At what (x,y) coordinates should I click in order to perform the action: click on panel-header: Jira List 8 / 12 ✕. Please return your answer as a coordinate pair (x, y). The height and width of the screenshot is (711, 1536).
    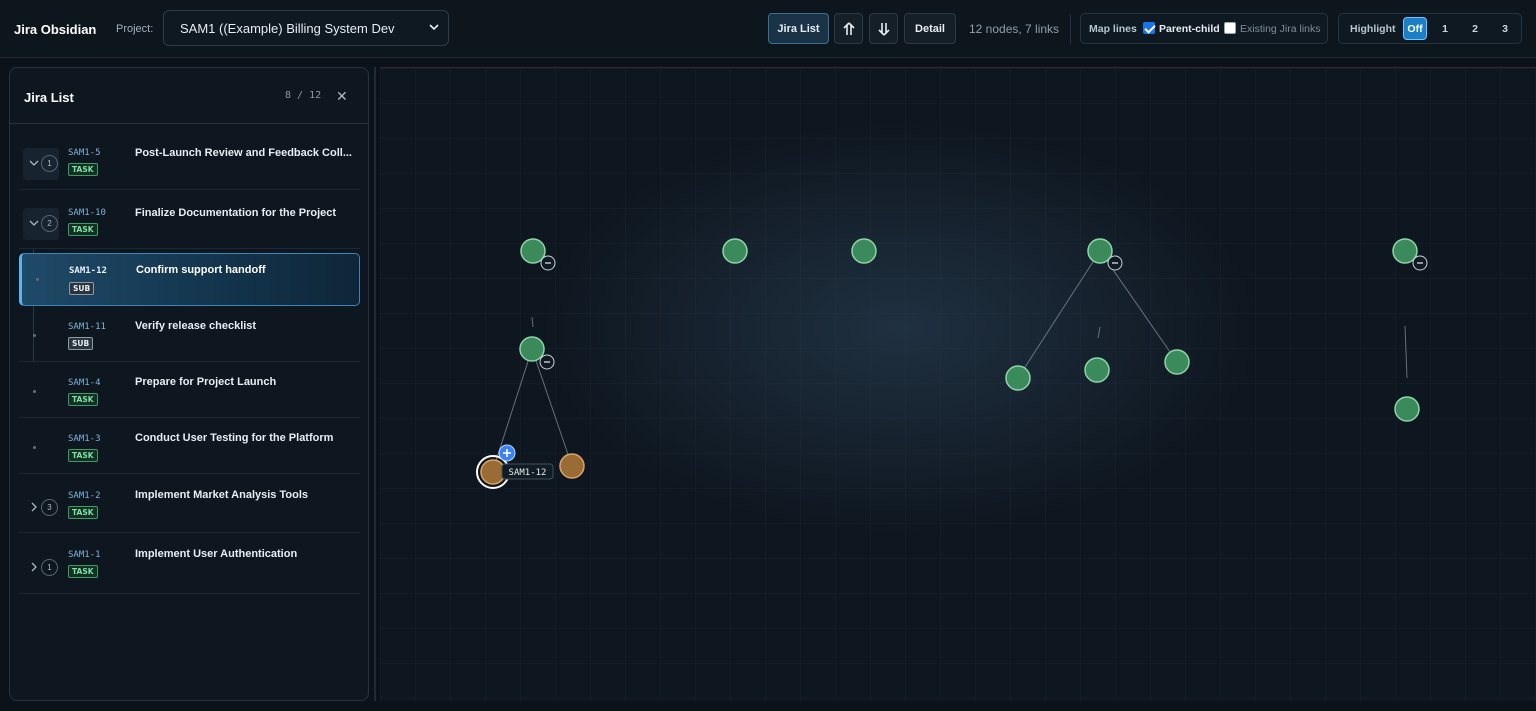
    Looking at the image, I should click on (189, 96).